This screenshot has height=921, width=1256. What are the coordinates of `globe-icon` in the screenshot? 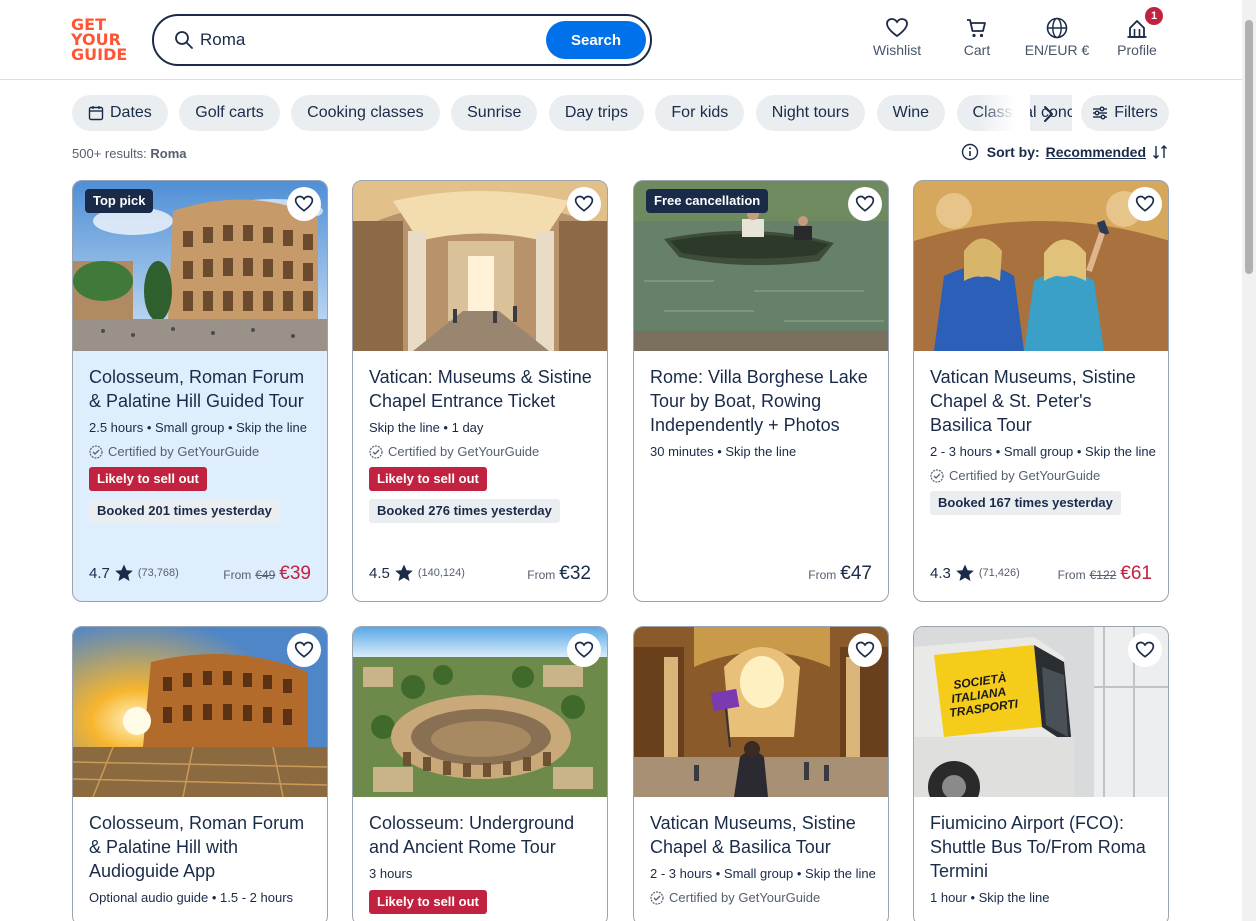 It's located at (1057, 28).